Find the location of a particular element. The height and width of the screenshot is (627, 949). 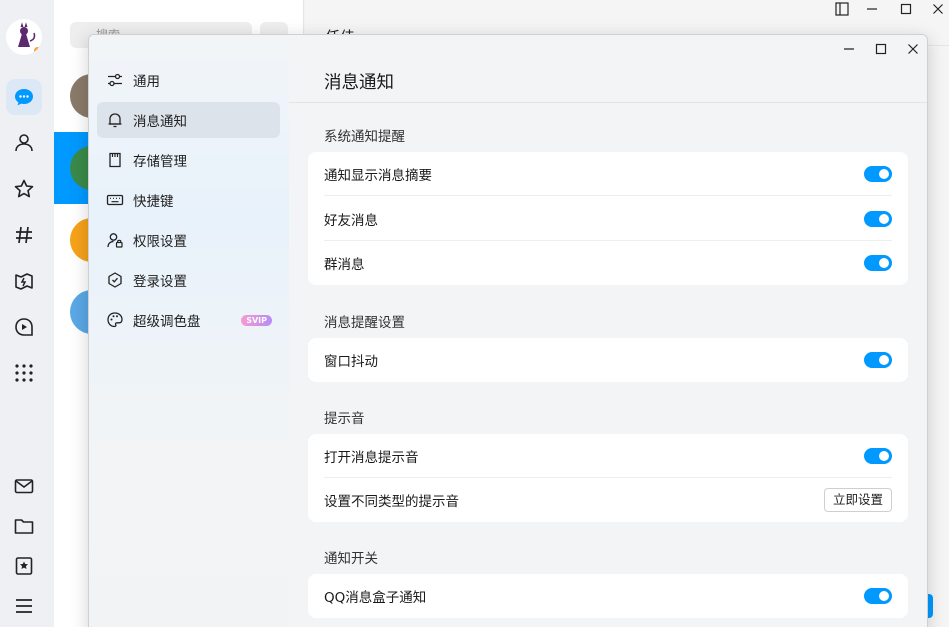

page-title: 消息通知 is located at coordinates (359, 83).